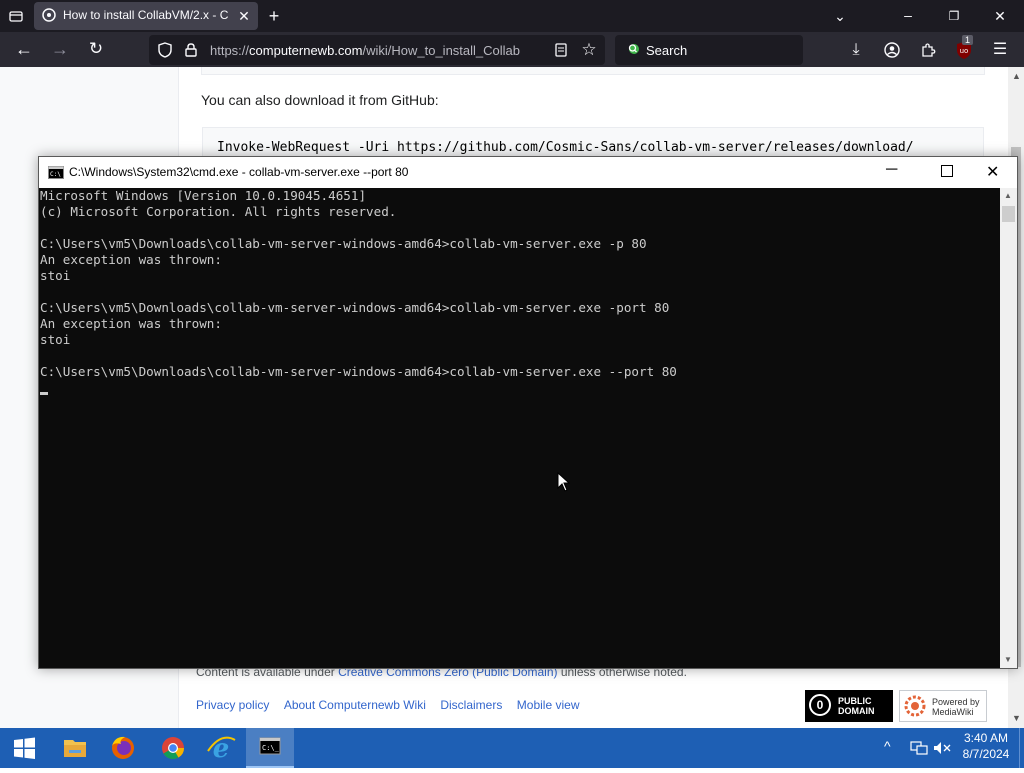 This screenshot has height=773, width=1024. I want to click on footer-link-about: About Computernewb Wiki, so click(355, 705).